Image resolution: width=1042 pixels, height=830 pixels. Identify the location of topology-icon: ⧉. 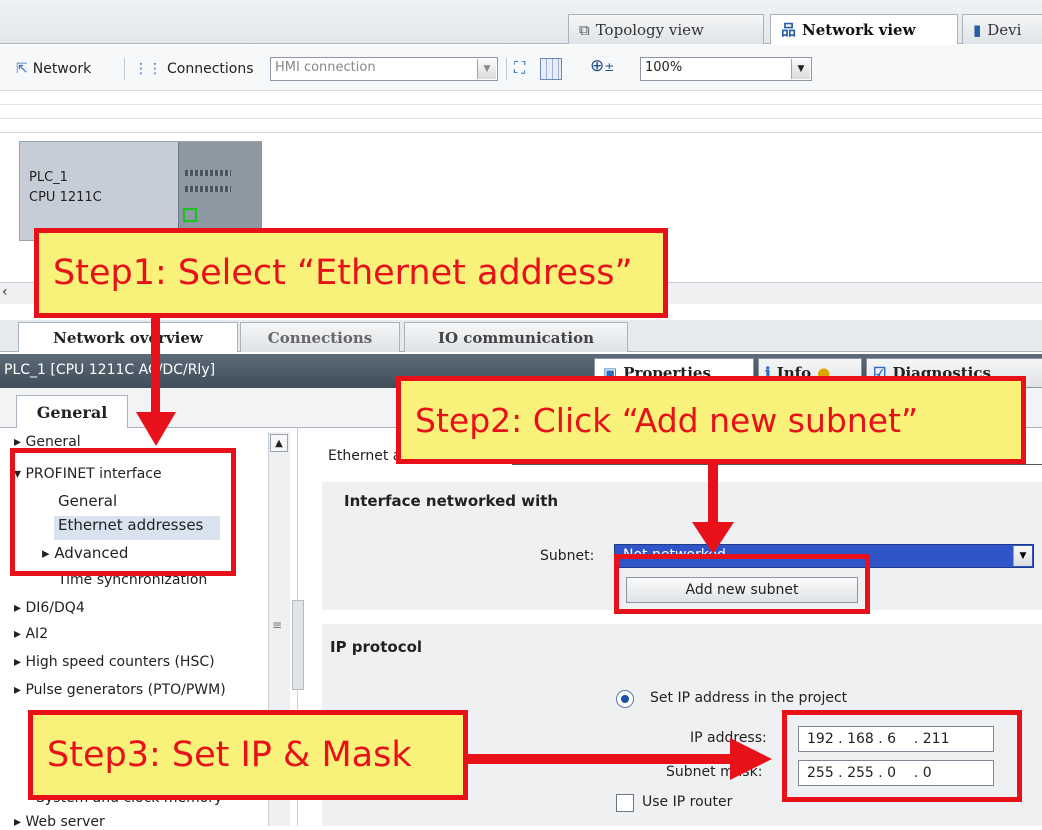
(584, 29).